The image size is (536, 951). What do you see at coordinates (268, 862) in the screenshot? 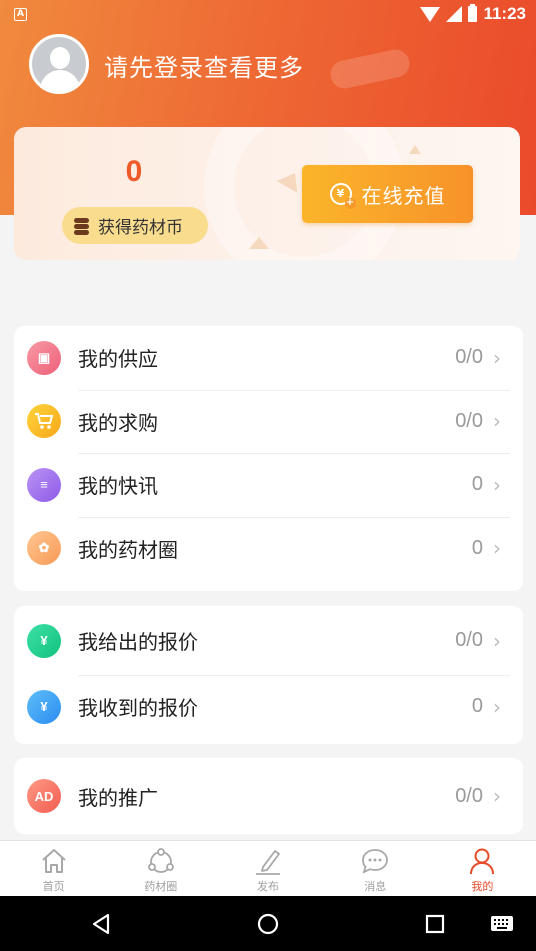
I see `edit-icon` at bounding box center [268, 862].